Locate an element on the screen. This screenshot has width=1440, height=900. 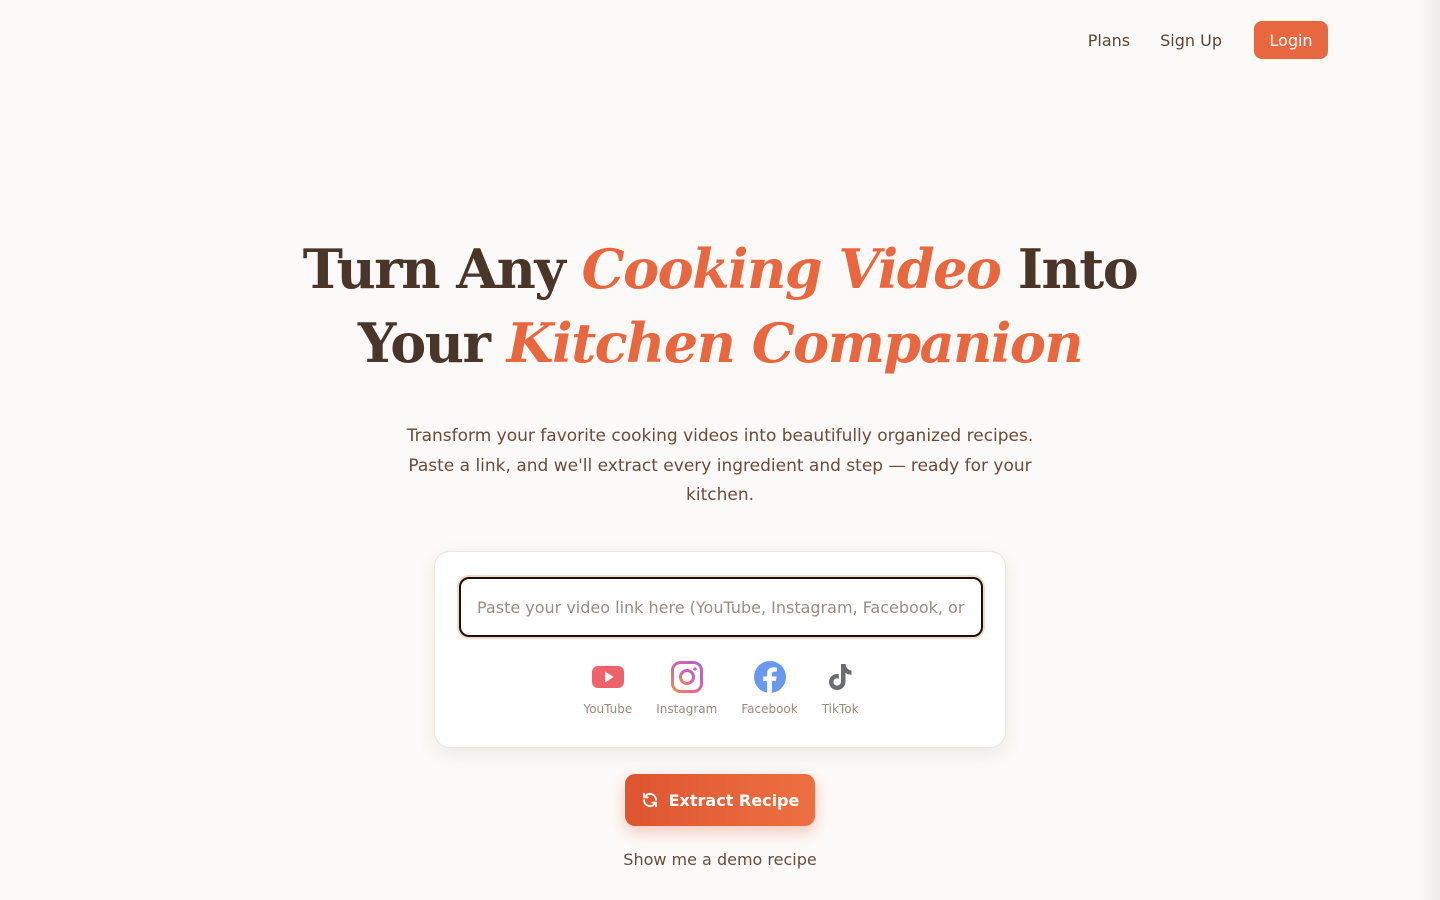
demo-recipe-link: Show me a demo recipe is located at coordinates (720, 859).